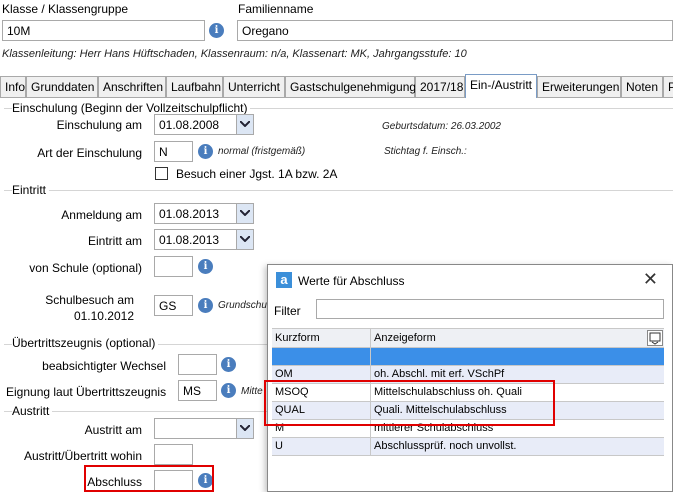  Describe the element at coordinates (132, 86) in the screenshot. I see `tab-anschriften: Anschriften` at that location.